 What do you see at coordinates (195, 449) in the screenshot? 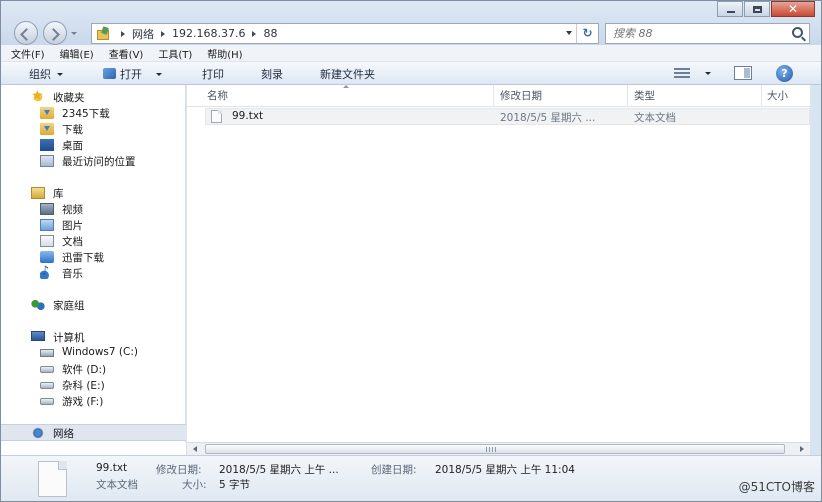
I see `scroll-left-icon` at bounding box center [195, 449].